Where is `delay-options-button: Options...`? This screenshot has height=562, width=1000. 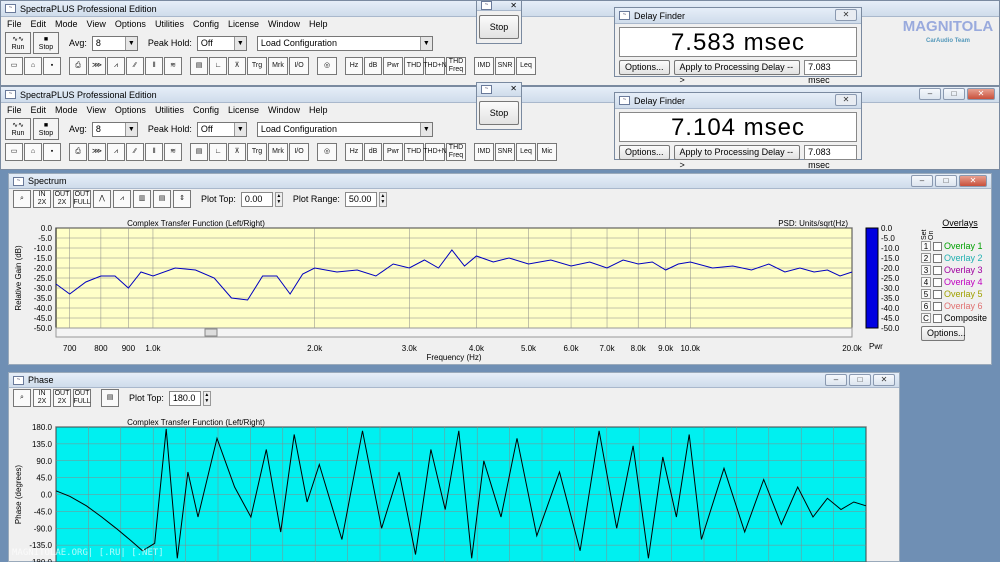 delay-options-button: Options... is located at coordinates (644, 67).